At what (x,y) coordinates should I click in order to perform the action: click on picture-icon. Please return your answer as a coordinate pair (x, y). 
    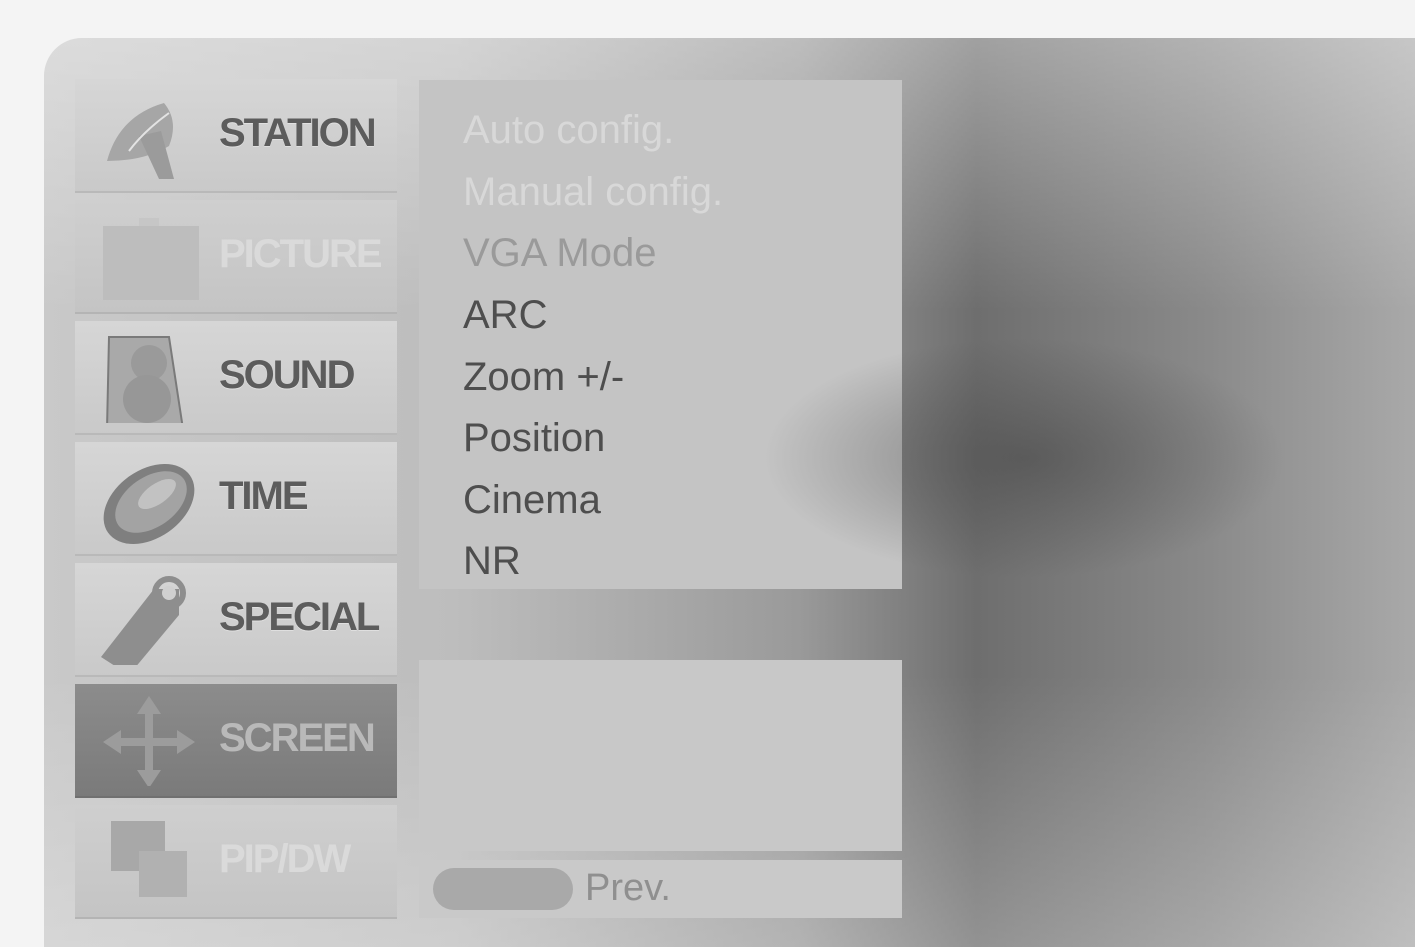
    Looking at the image, I should click on (151, 259).